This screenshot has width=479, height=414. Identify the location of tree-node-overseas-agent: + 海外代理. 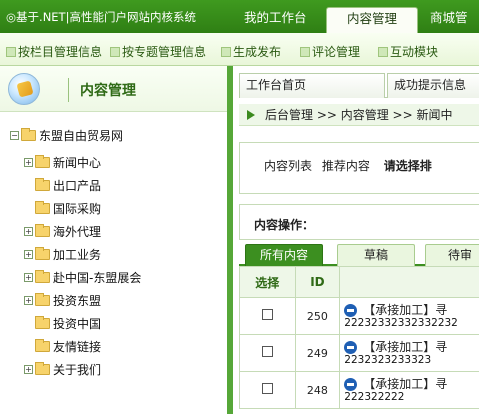
(75, 231).